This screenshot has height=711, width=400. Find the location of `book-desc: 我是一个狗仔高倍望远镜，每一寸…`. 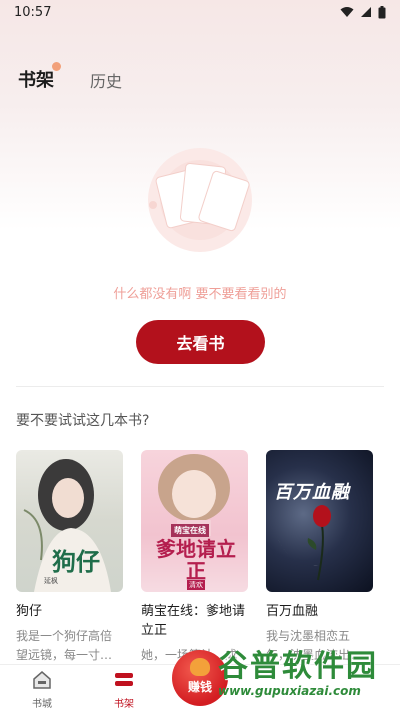

book-desc: 我是一个狗仔高倍望远镜，每一寸… is located at coordinates (64, 645).